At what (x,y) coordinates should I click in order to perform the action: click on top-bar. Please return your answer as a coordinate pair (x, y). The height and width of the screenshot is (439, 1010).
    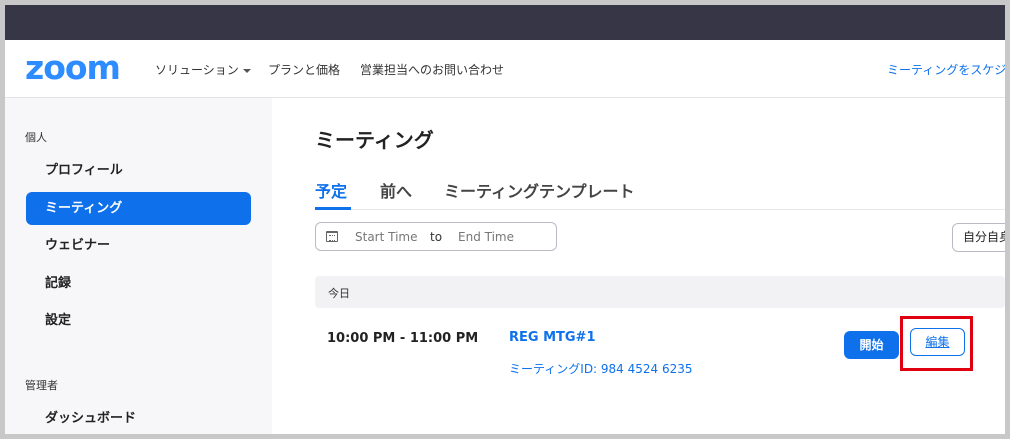
    Looking at the image, I should click on (505, 22).